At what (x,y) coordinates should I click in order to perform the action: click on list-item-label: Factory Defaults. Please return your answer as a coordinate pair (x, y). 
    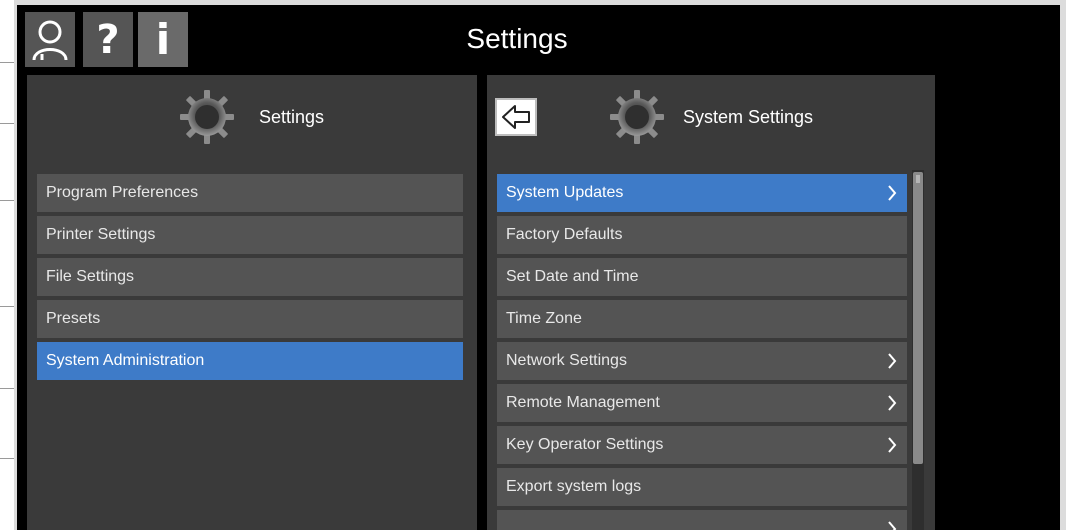
    Looking at the image, I should click on (564, 234).